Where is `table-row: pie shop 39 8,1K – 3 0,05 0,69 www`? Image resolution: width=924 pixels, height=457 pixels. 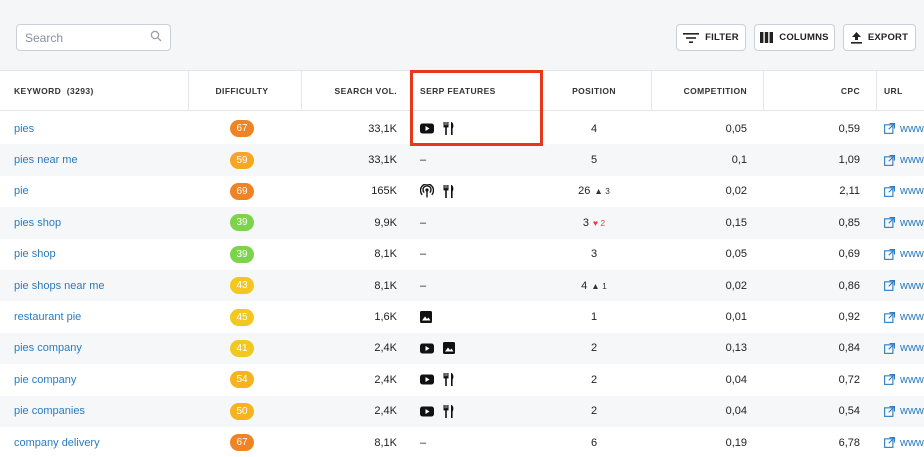
table-row: pie shop 39 8,1K – 3 0,05 0,69 www is located at coordinates (462, 254).